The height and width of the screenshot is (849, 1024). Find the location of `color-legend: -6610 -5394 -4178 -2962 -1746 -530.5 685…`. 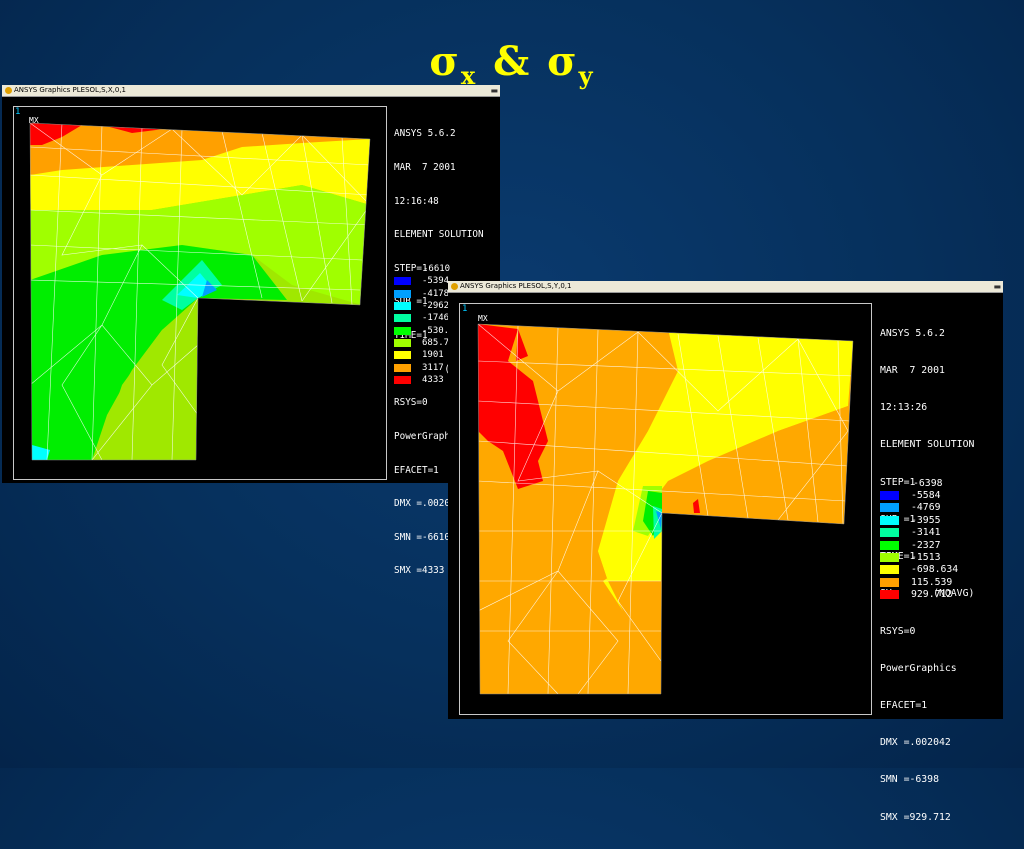

color-legend: -6610 -5394 -4178 -2962 -1746 -530.5 685… is located at coordinates (424, 324).